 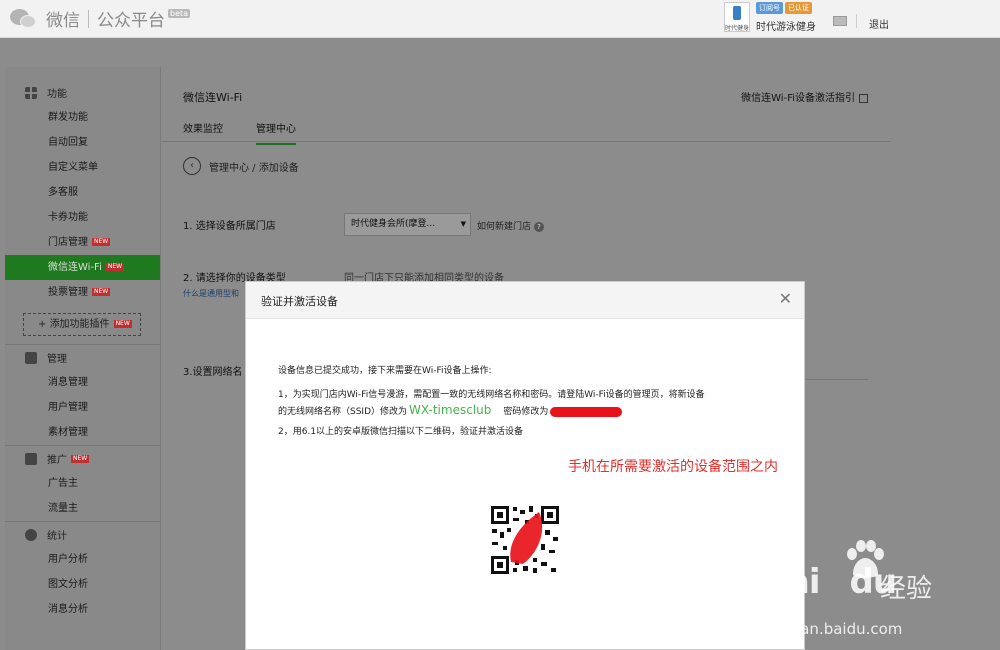 What do you see at coordinates (401, 432) in the screenshot?
I see `instruction-line-3: 2，用6.1以上的安卓版微信扫描以下二维码，验证并激活设备` at bounding box center [401, 432].